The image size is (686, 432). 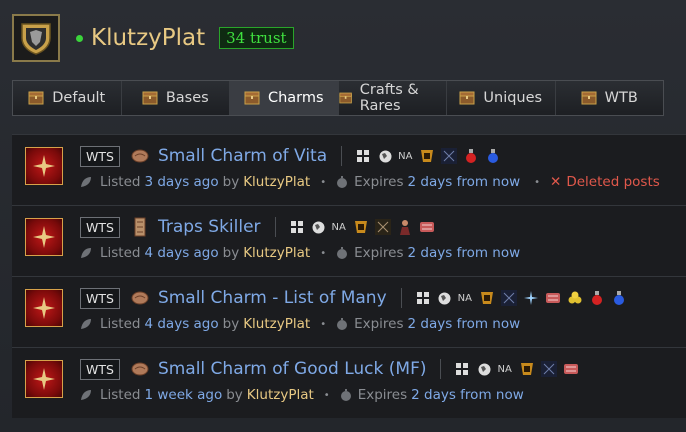 What do you see at coordinates (392, 98) in the screenshot?
I see `tab-crafts-rares: Crafts & Rares` at bounding box center [392, 98].